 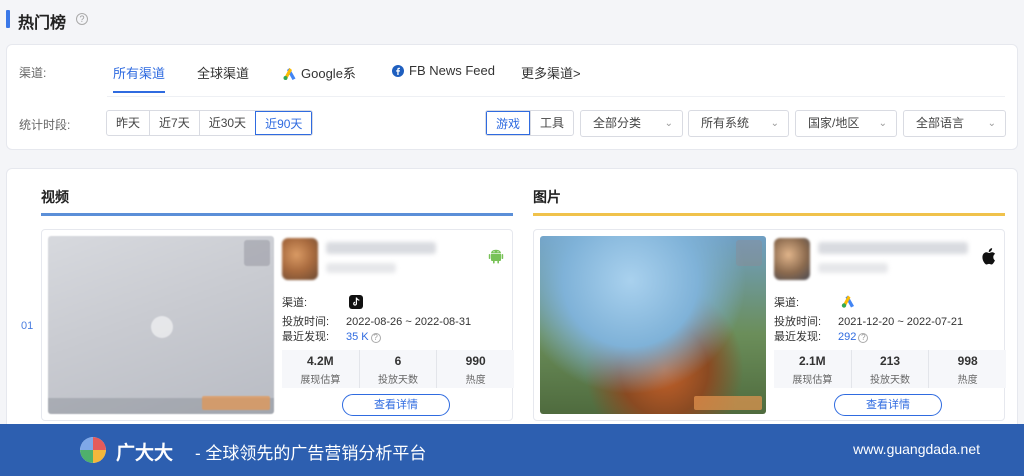 I want to click on stat-value: 2.1M, so click(x=812, y=361).